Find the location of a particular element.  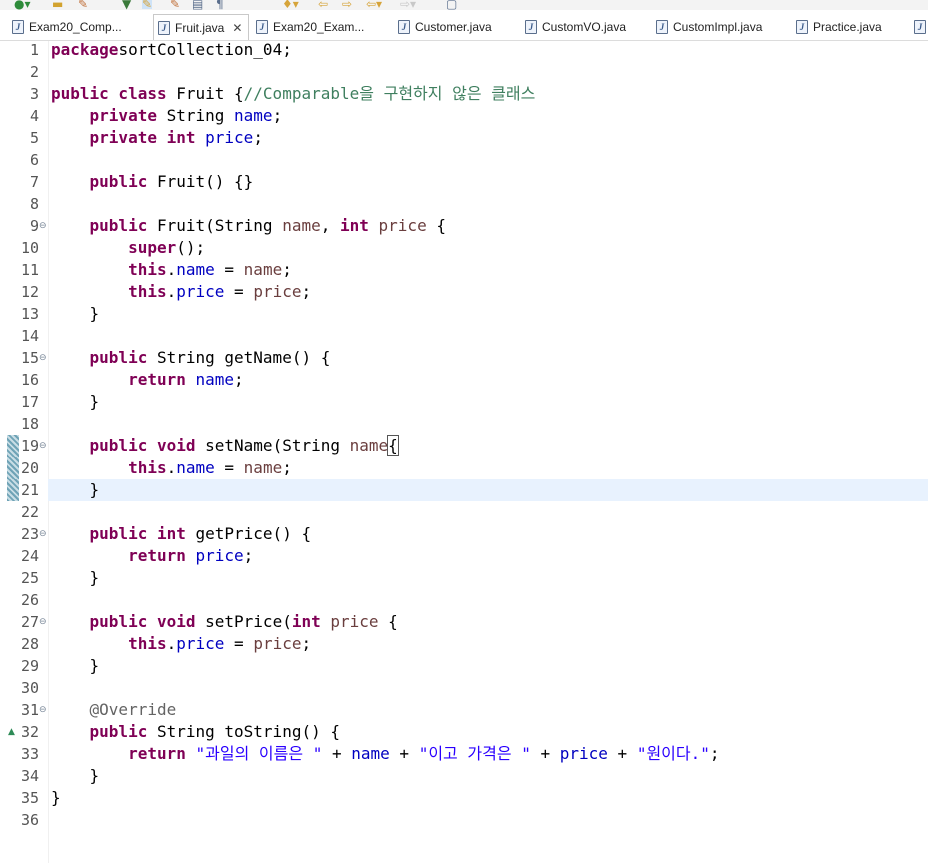

code-line: return name; is located at coordinates (147, 380).